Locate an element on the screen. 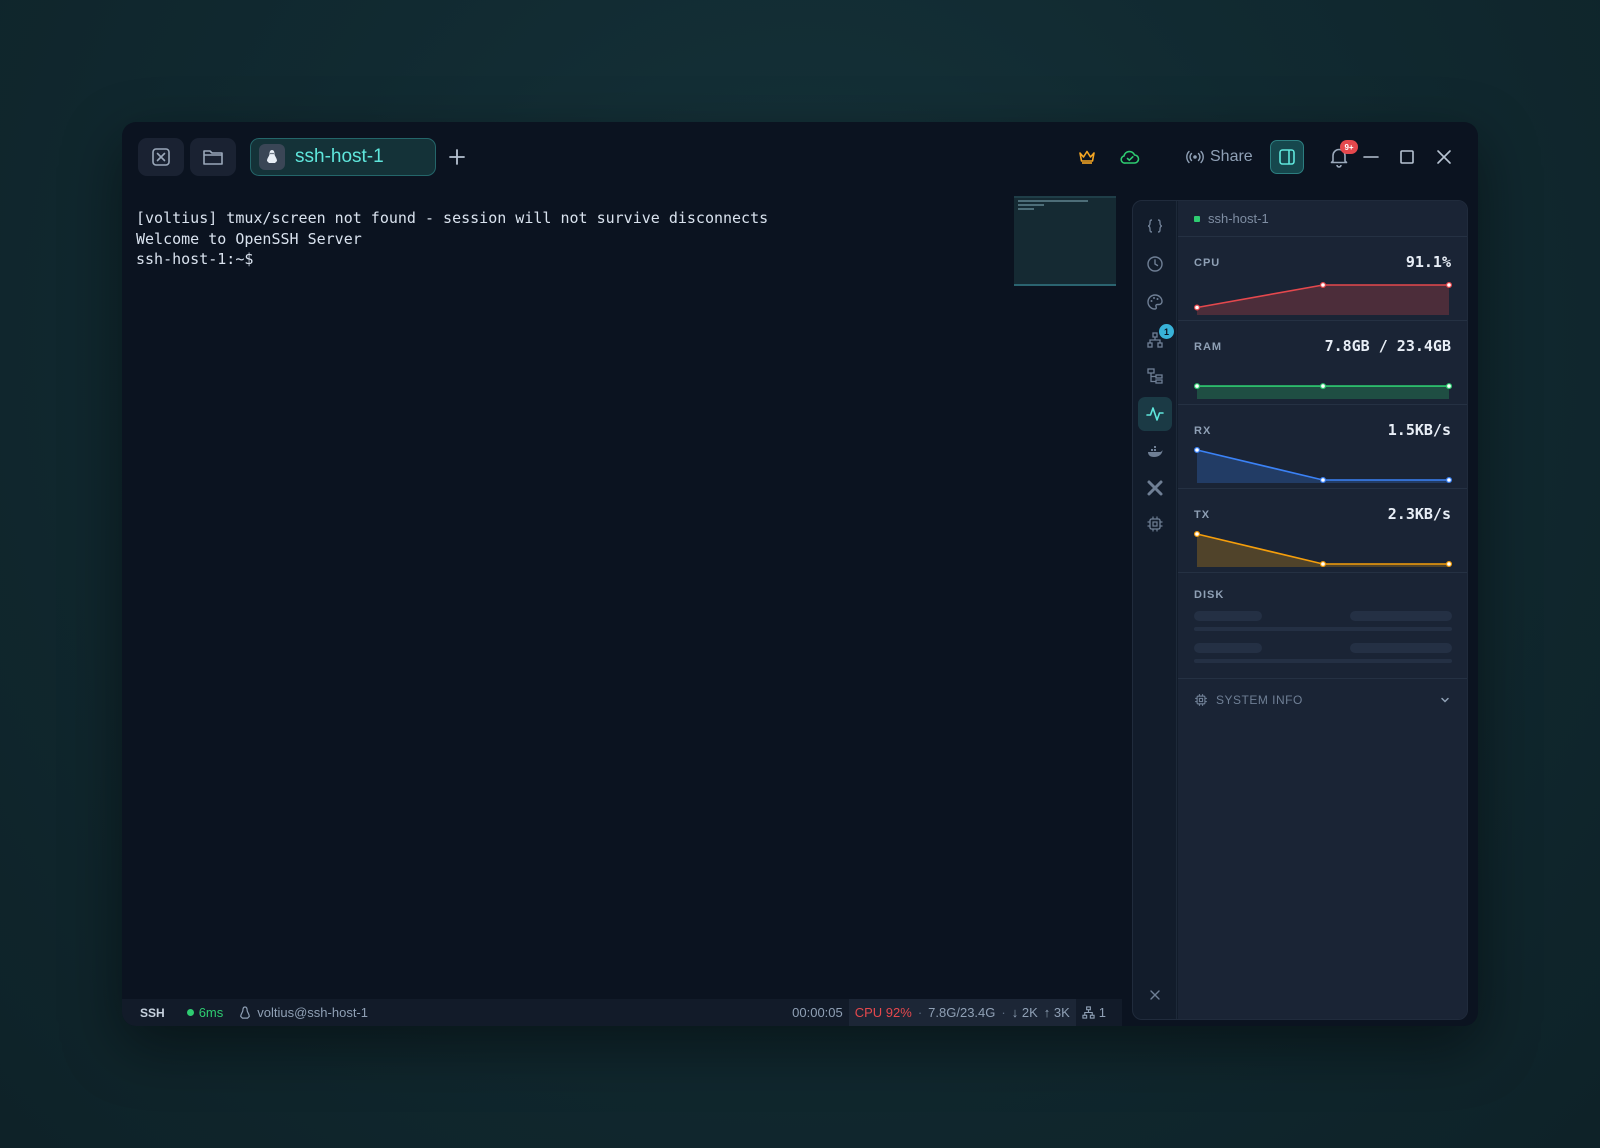 Image resolution: width=1600 pixels, height=1148 pixels. cpu-metric: CPU 91.1% is located at coordinates (1322, 279).